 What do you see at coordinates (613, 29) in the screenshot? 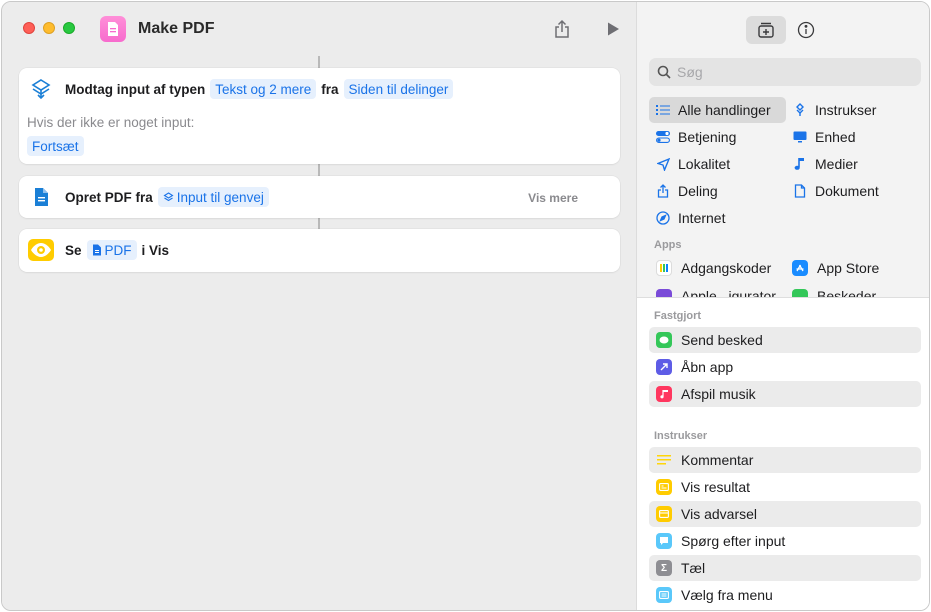
I see `run-button` at bounding box center [613, 29].